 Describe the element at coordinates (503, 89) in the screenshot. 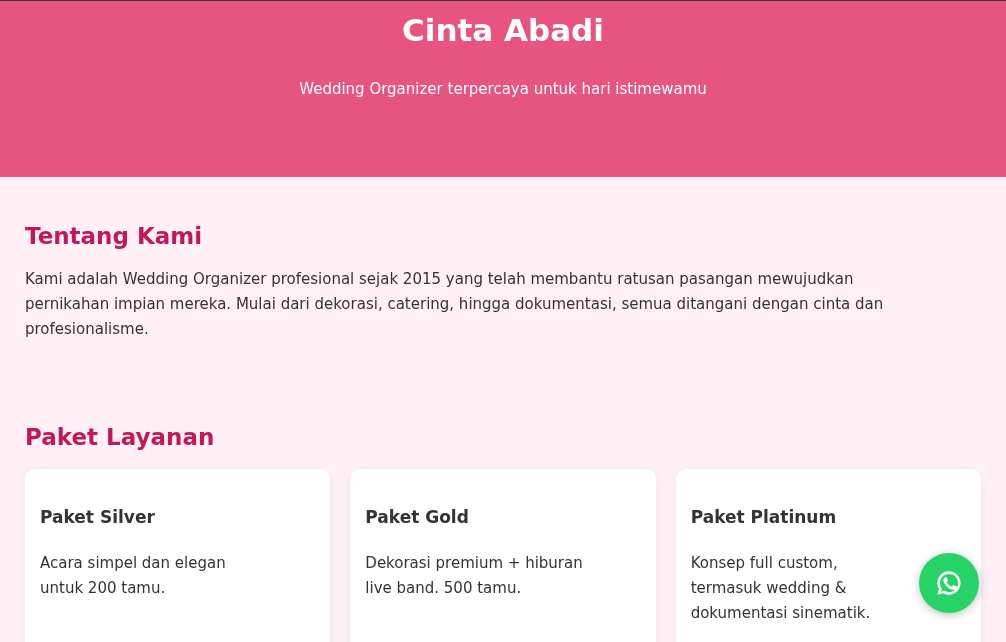

I see `tagline: Wedding Organizer terpercaya untuk hari istimewamu` at that location.